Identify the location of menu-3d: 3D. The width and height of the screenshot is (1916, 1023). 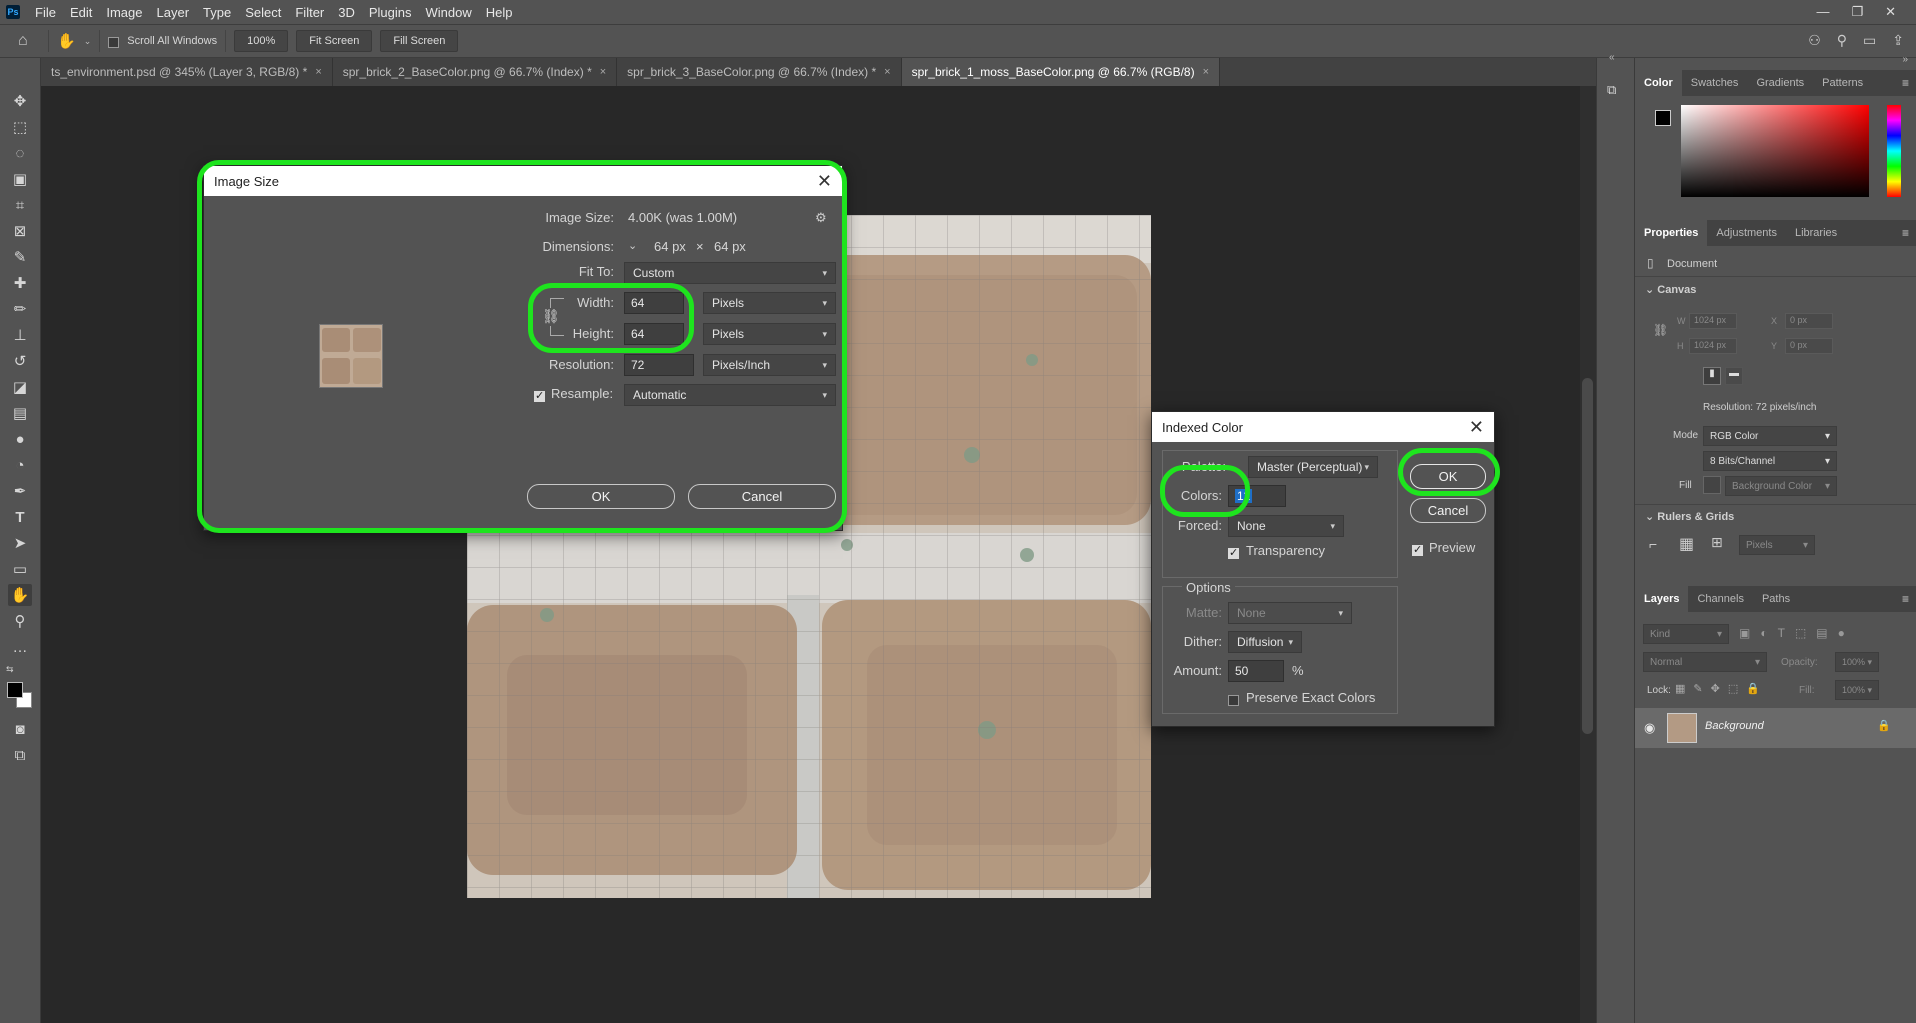
(346, 12).